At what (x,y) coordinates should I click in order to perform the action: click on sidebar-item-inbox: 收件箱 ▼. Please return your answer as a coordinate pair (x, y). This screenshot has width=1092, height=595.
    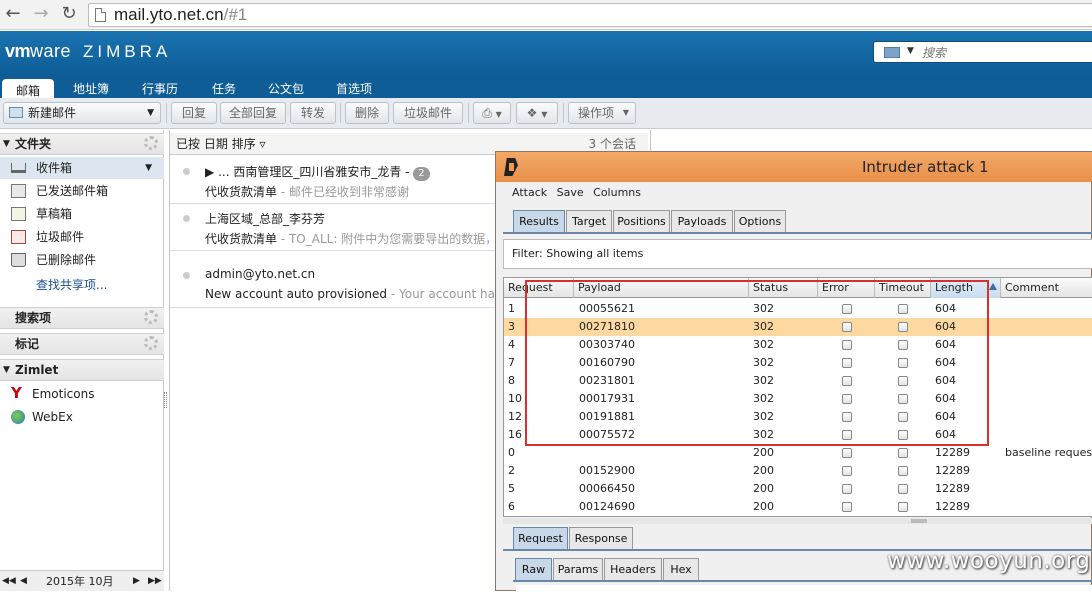
    Looking at the image, I should click on (82, 168).